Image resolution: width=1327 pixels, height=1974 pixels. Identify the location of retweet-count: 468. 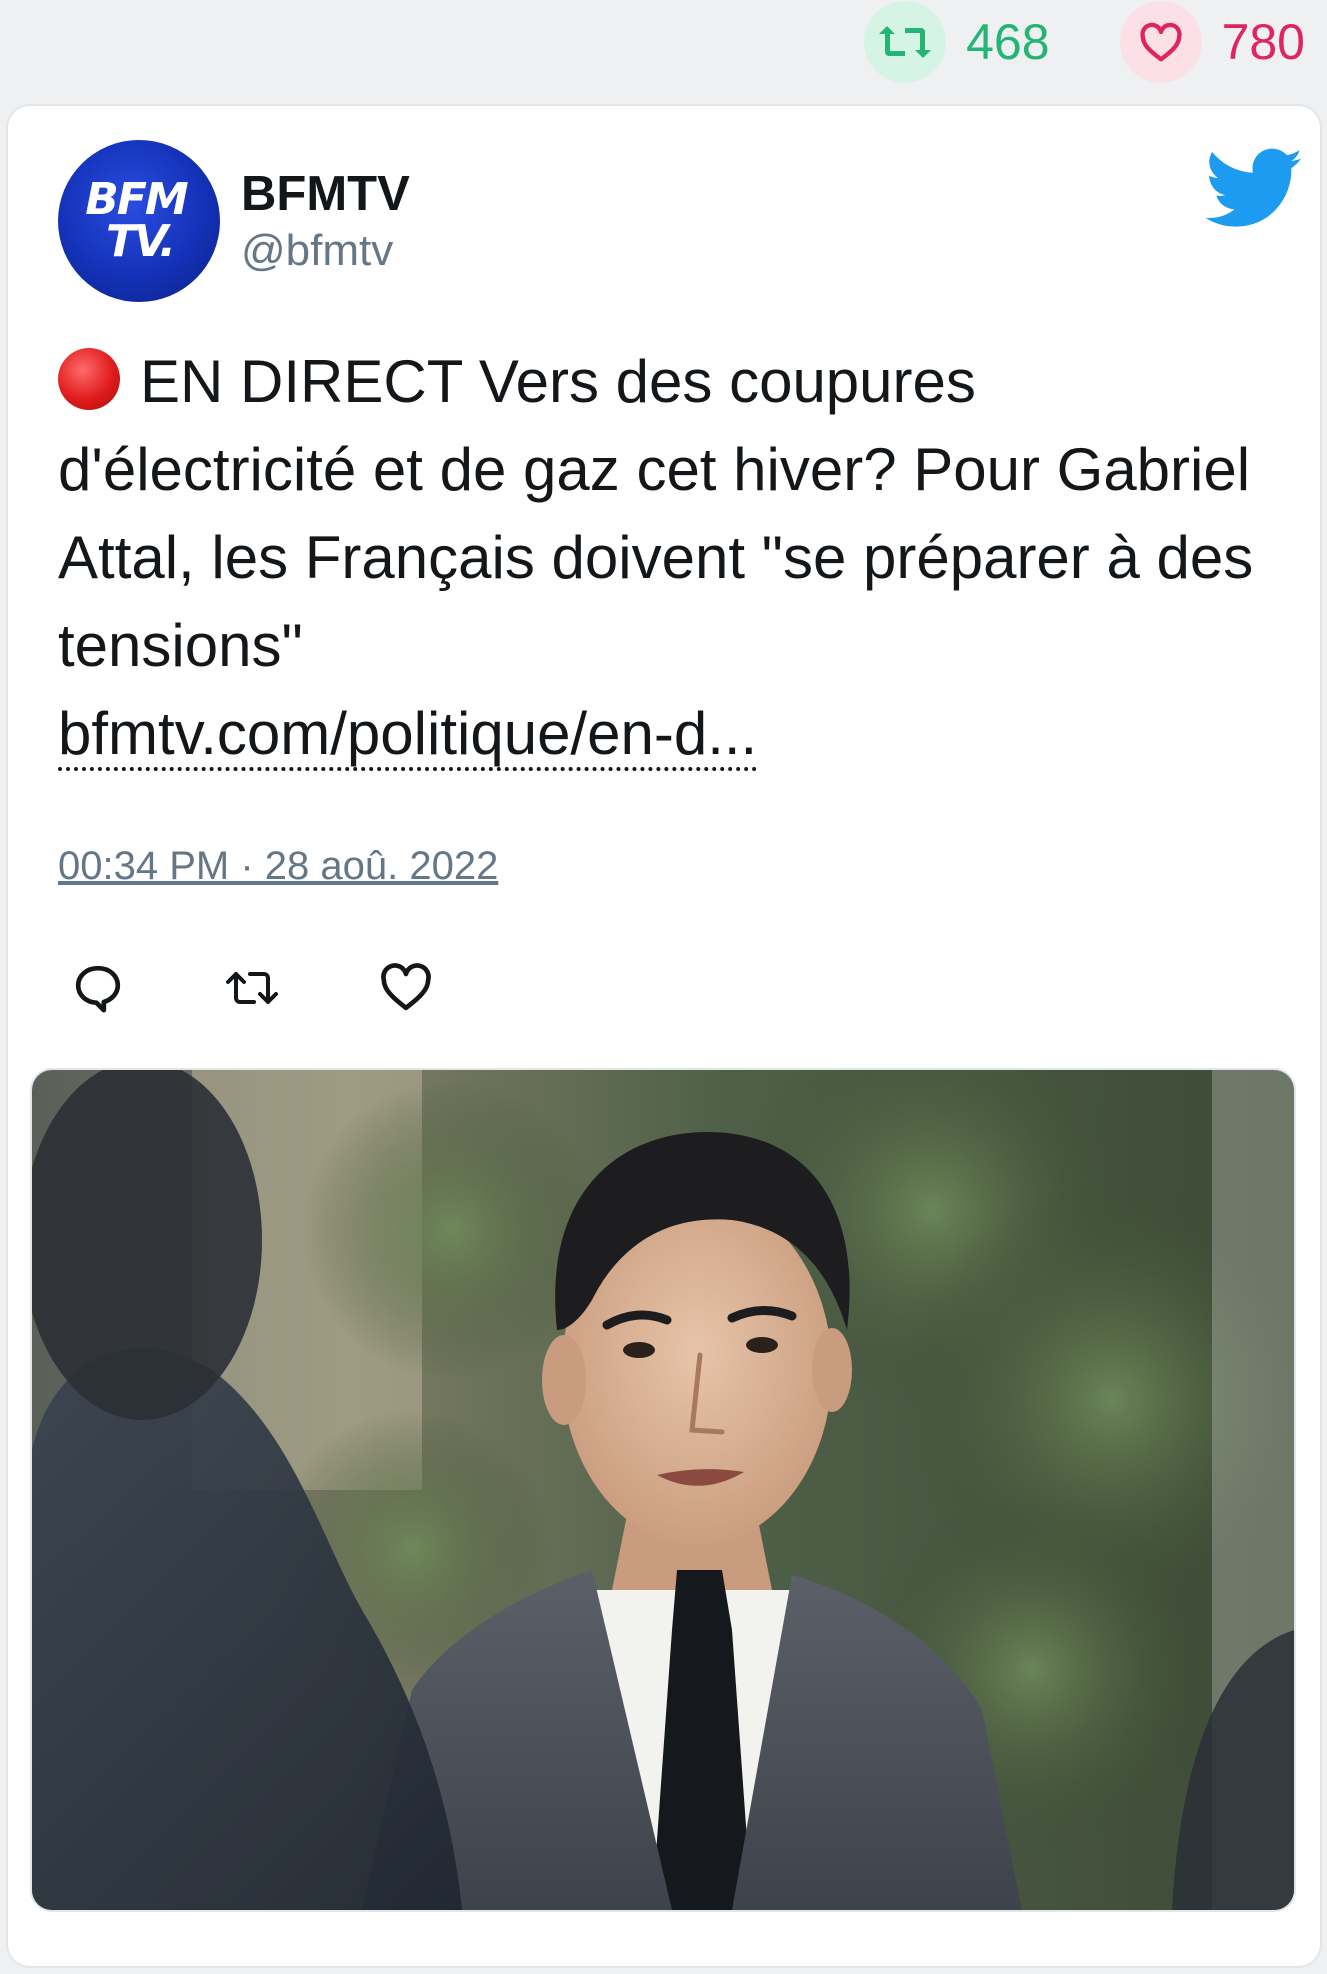
(1008, 42).